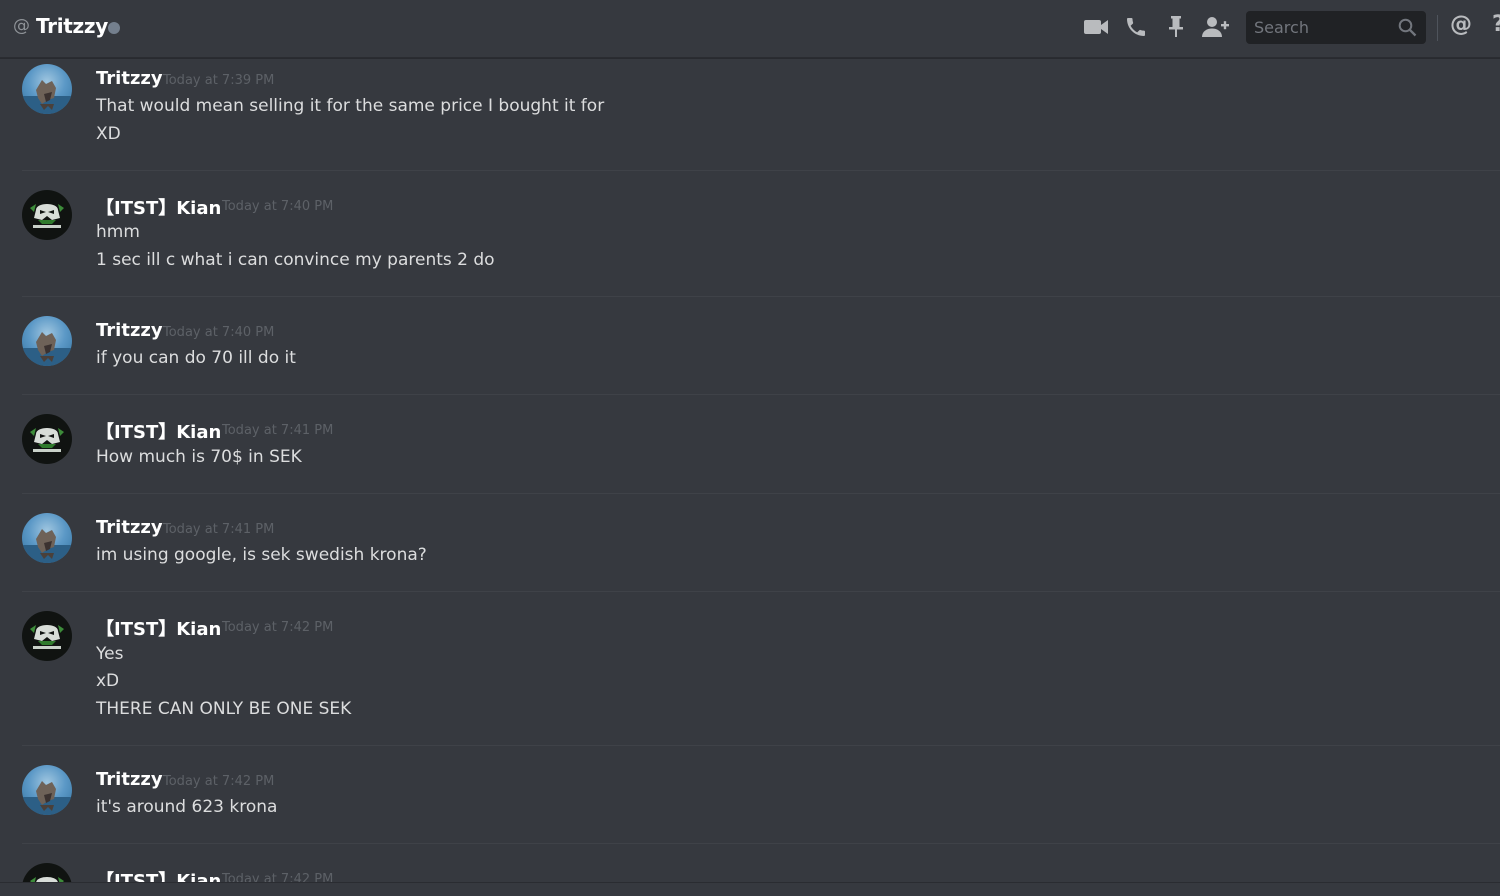  I want to click on message-text: How much is 70$ in SEK, so click(199, 457).